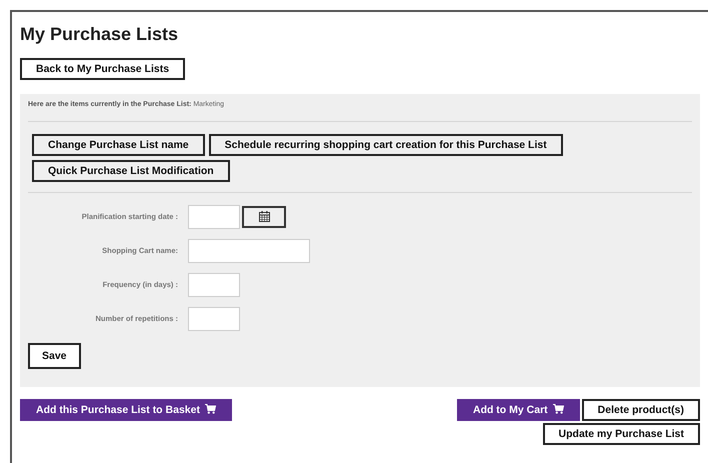 This screenshot has height=463, width=708. I want to click on action-button: Change Purchase List name, so click(118, 145).